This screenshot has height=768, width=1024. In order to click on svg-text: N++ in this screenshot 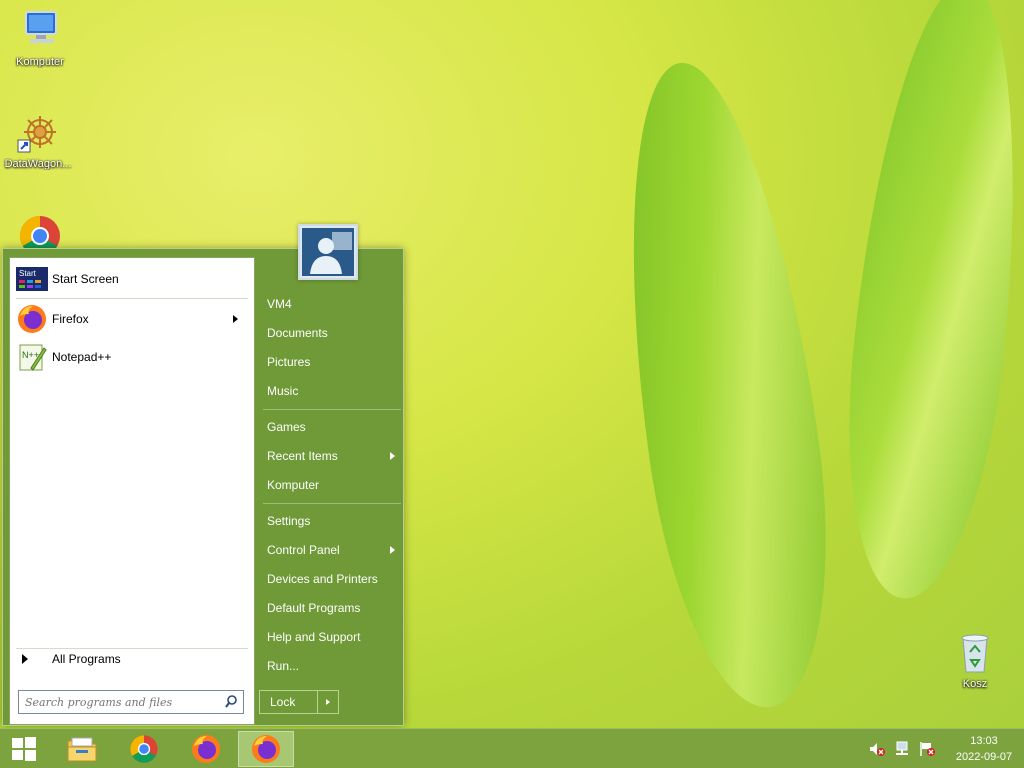, I will do `click(30, 355)`.